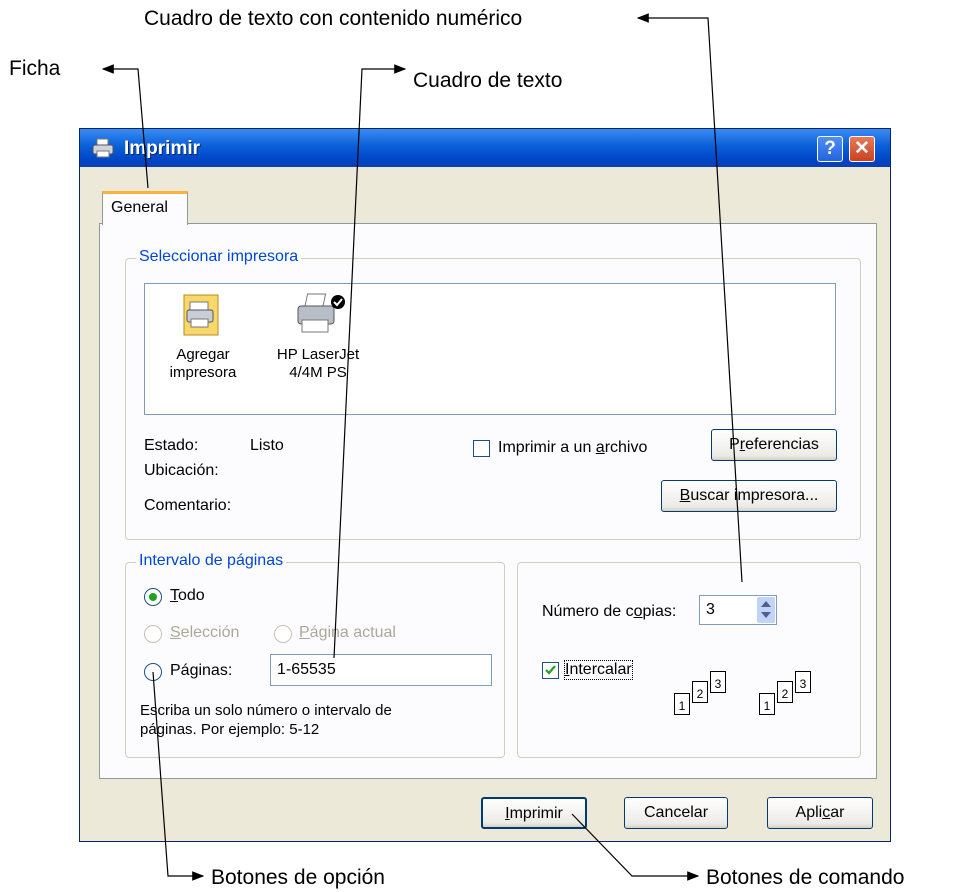  What do you see at coordinates (766, 610) in the screenshot?
I see `copies-spinner` at bounding box center [766, 610].